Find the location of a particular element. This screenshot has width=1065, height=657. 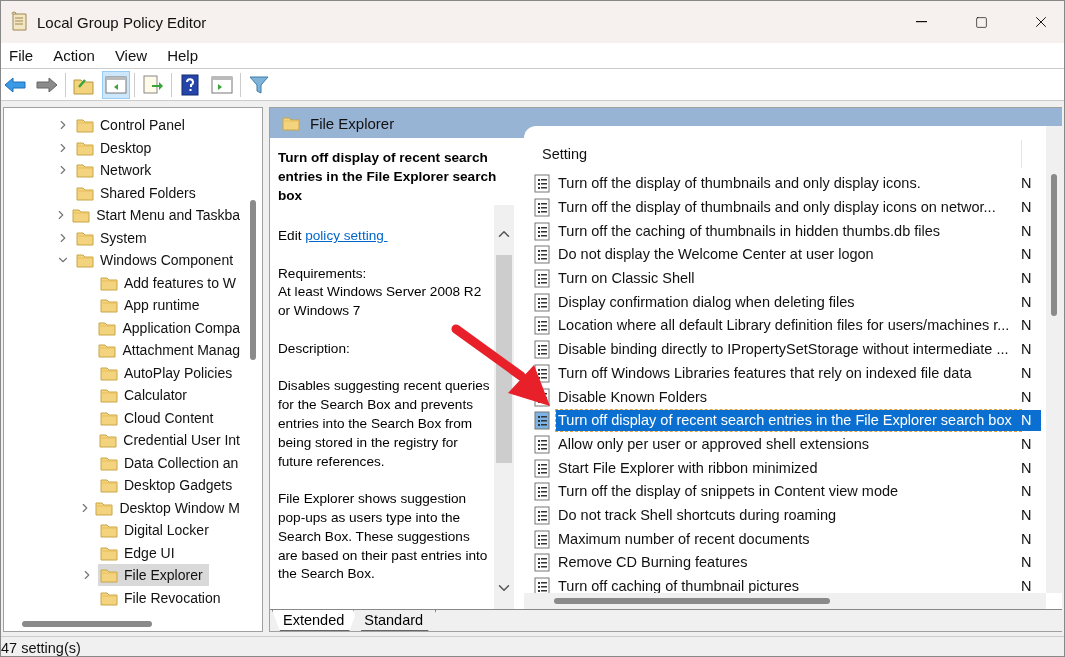

tree-item: App runtime is located at coordinates (152, 305).